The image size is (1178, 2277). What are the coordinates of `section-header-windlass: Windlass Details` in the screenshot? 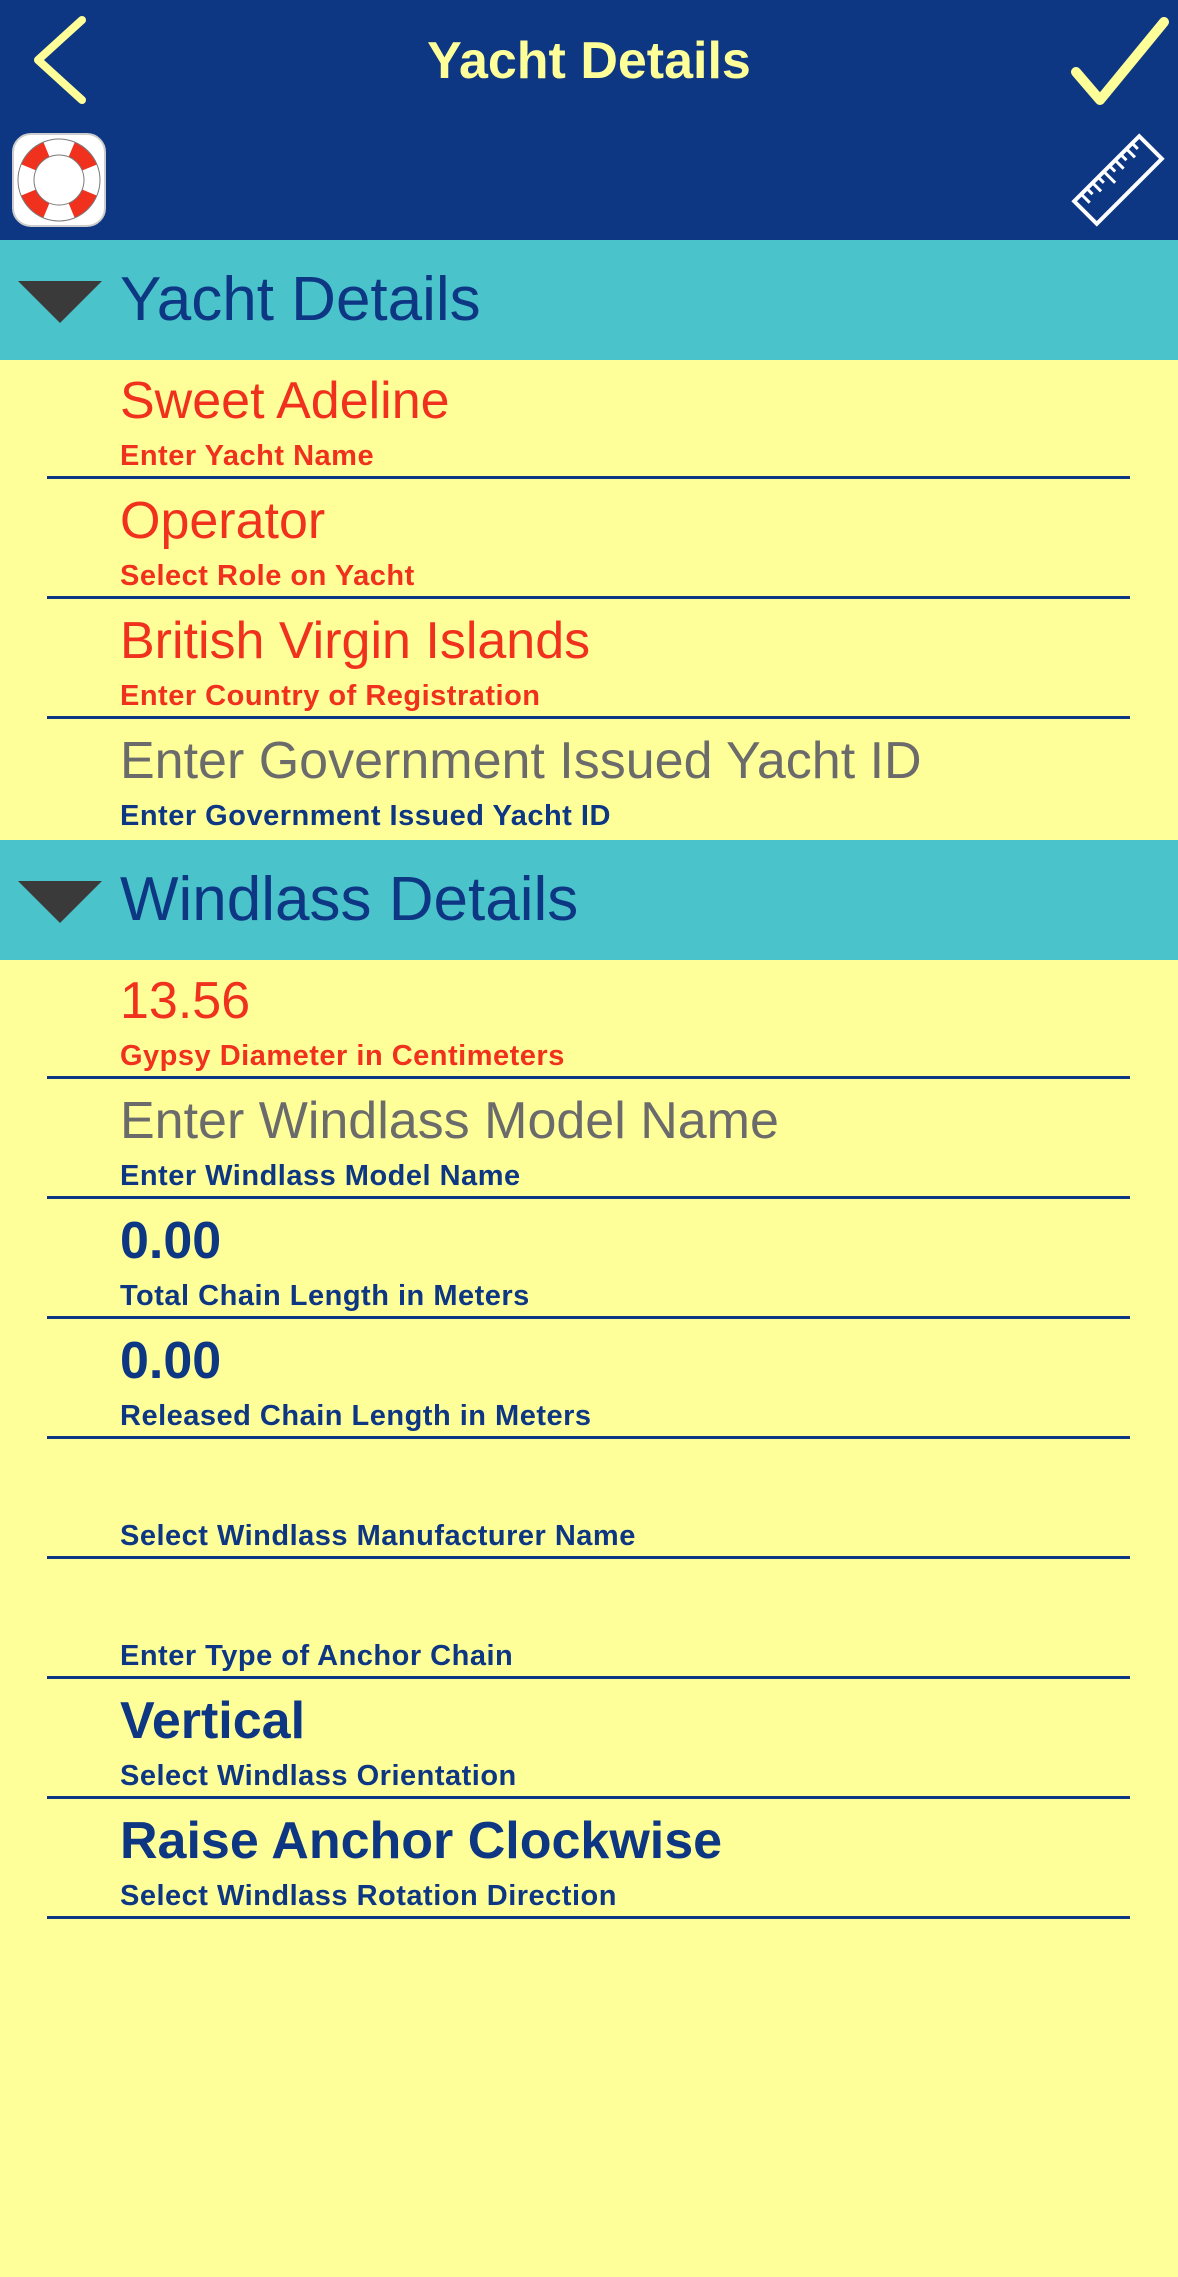 It's located at (589, 900).